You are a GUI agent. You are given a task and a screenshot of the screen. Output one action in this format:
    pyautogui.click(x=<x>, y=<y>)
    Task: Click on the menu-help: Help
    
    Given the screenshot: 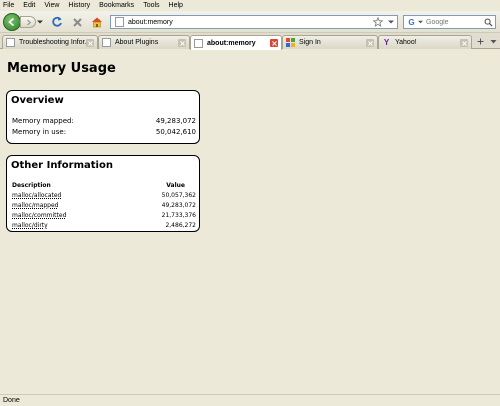 What is the action you would take?
    pyautogui.click(x=176, y=5)
    